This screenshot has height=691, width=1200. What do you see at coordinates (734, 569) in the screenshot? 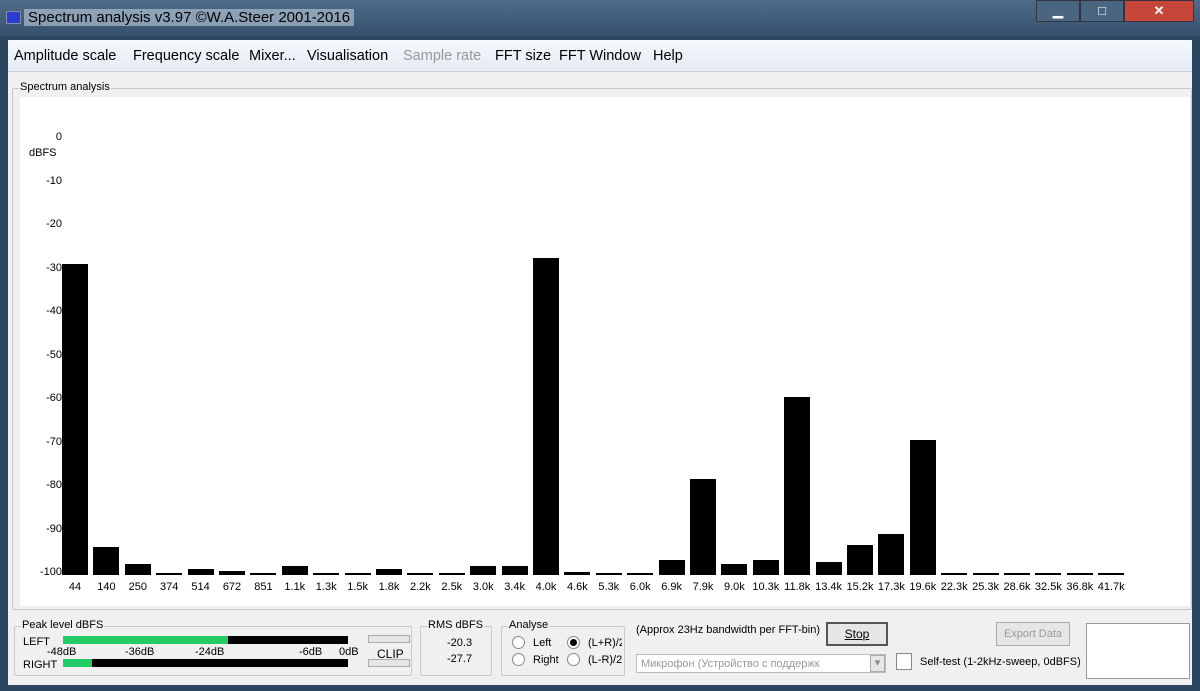
I see `bar-9.0k` at bounding box center [734, 569].